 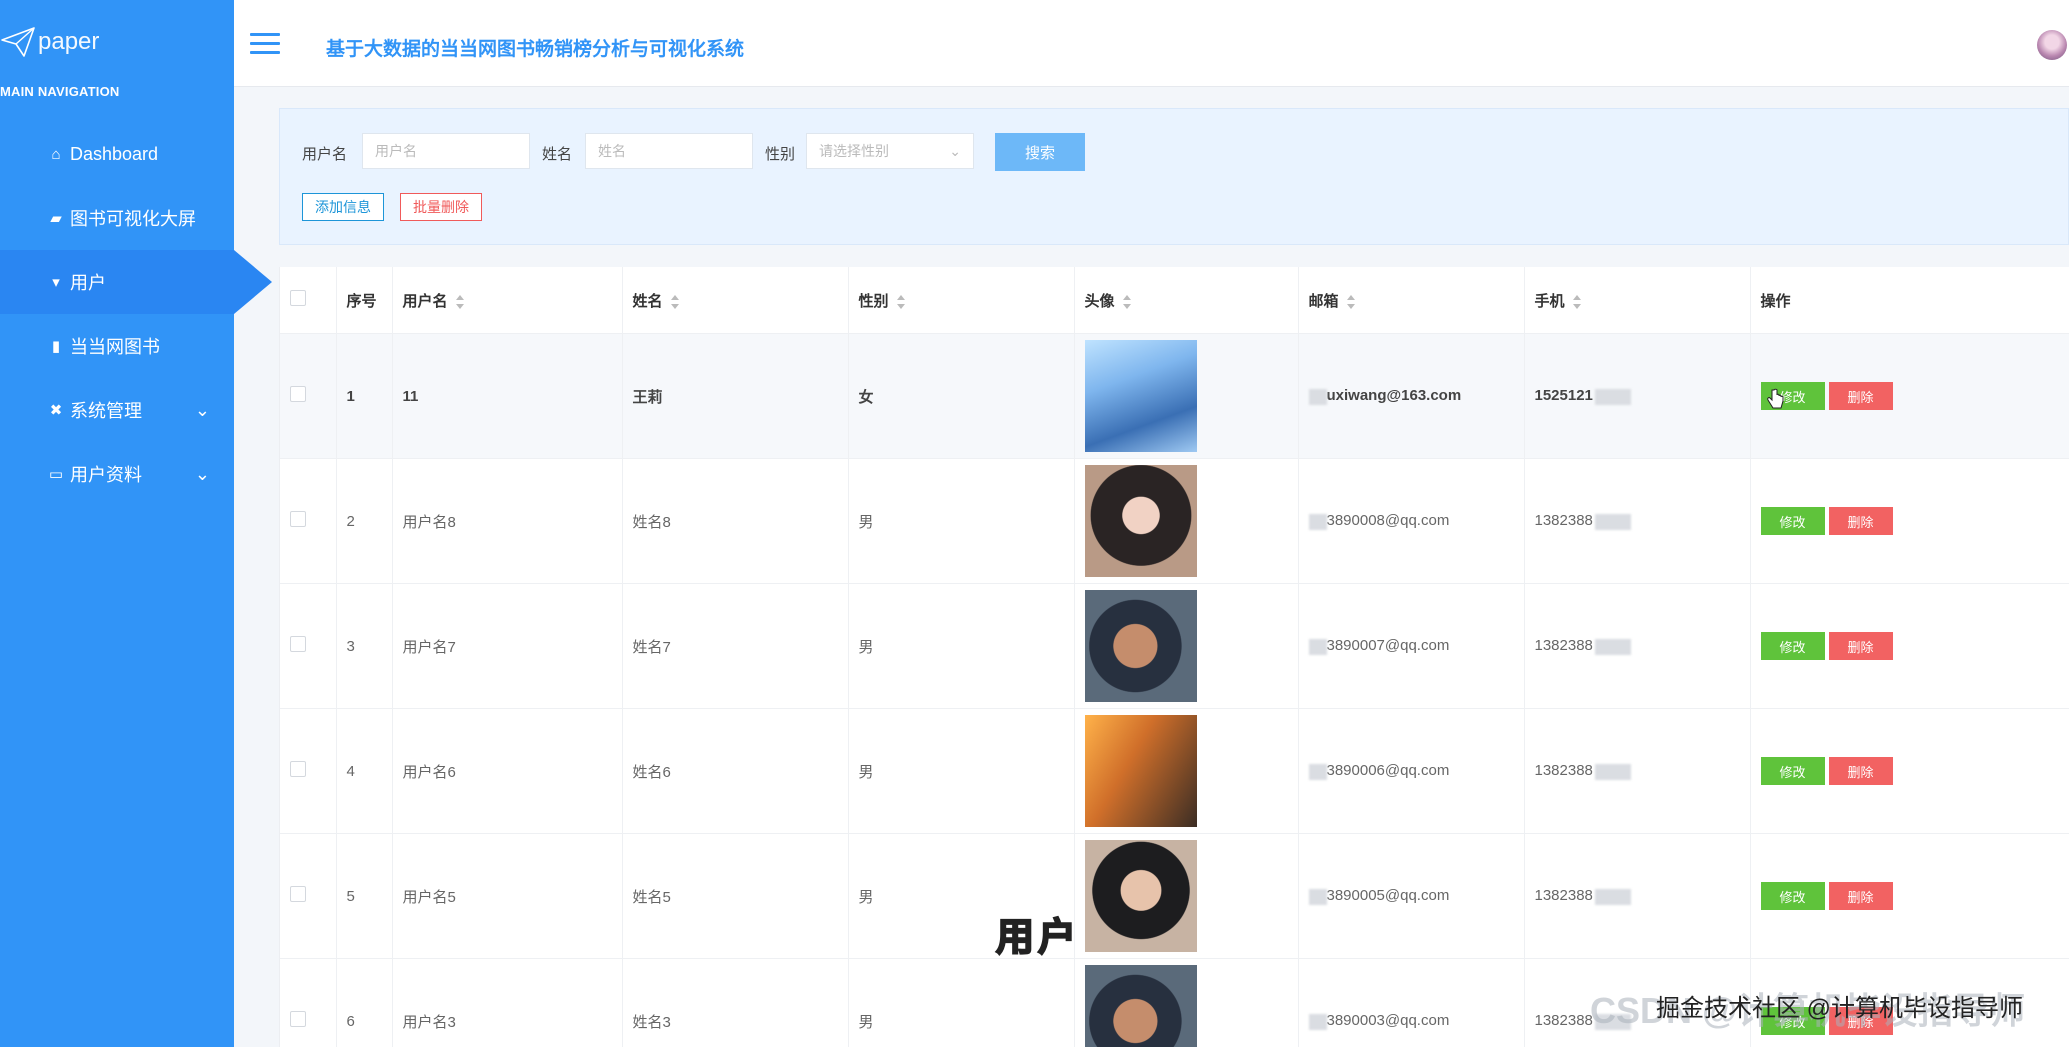 I want to click on username-cell: 用户名8, so click(x=507, y=521).